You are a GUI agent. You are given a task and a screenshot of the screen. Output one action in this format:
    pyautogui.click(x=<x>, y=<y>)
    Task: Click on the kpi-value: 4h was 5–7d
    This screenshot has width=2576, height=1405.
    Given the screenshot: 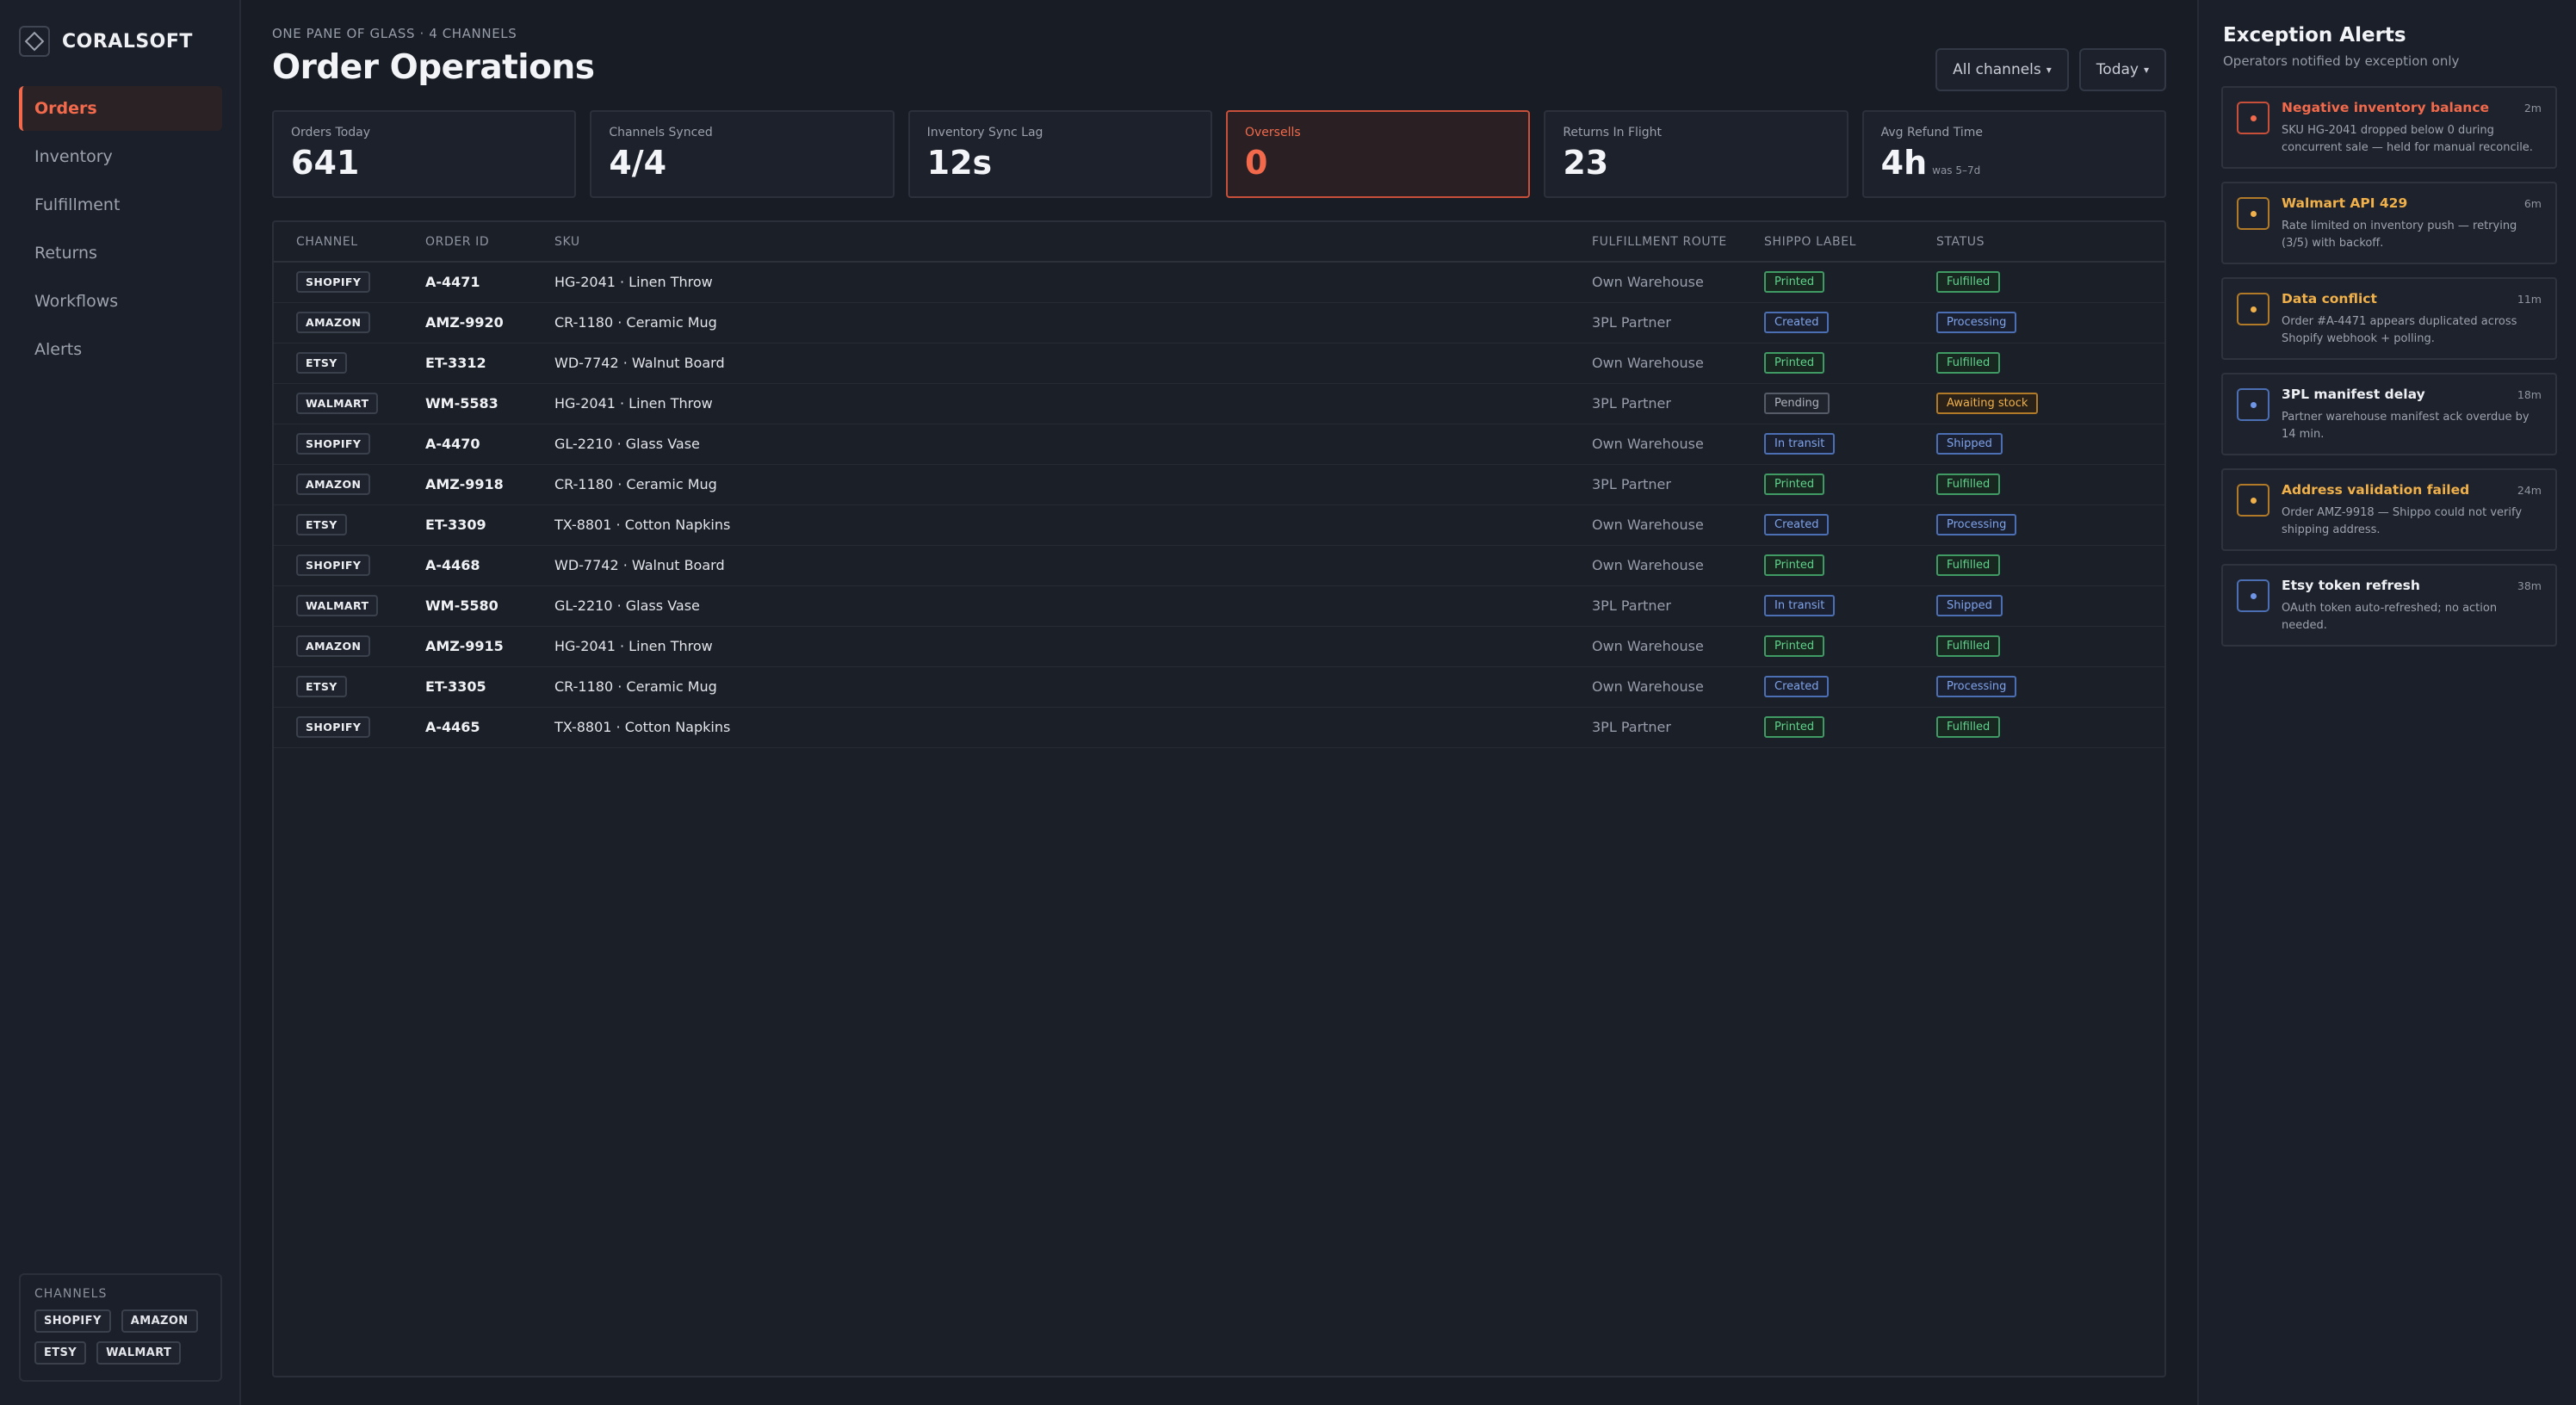 What is the action you would take?
    pyautogui.click(x=2014, y=162)
    